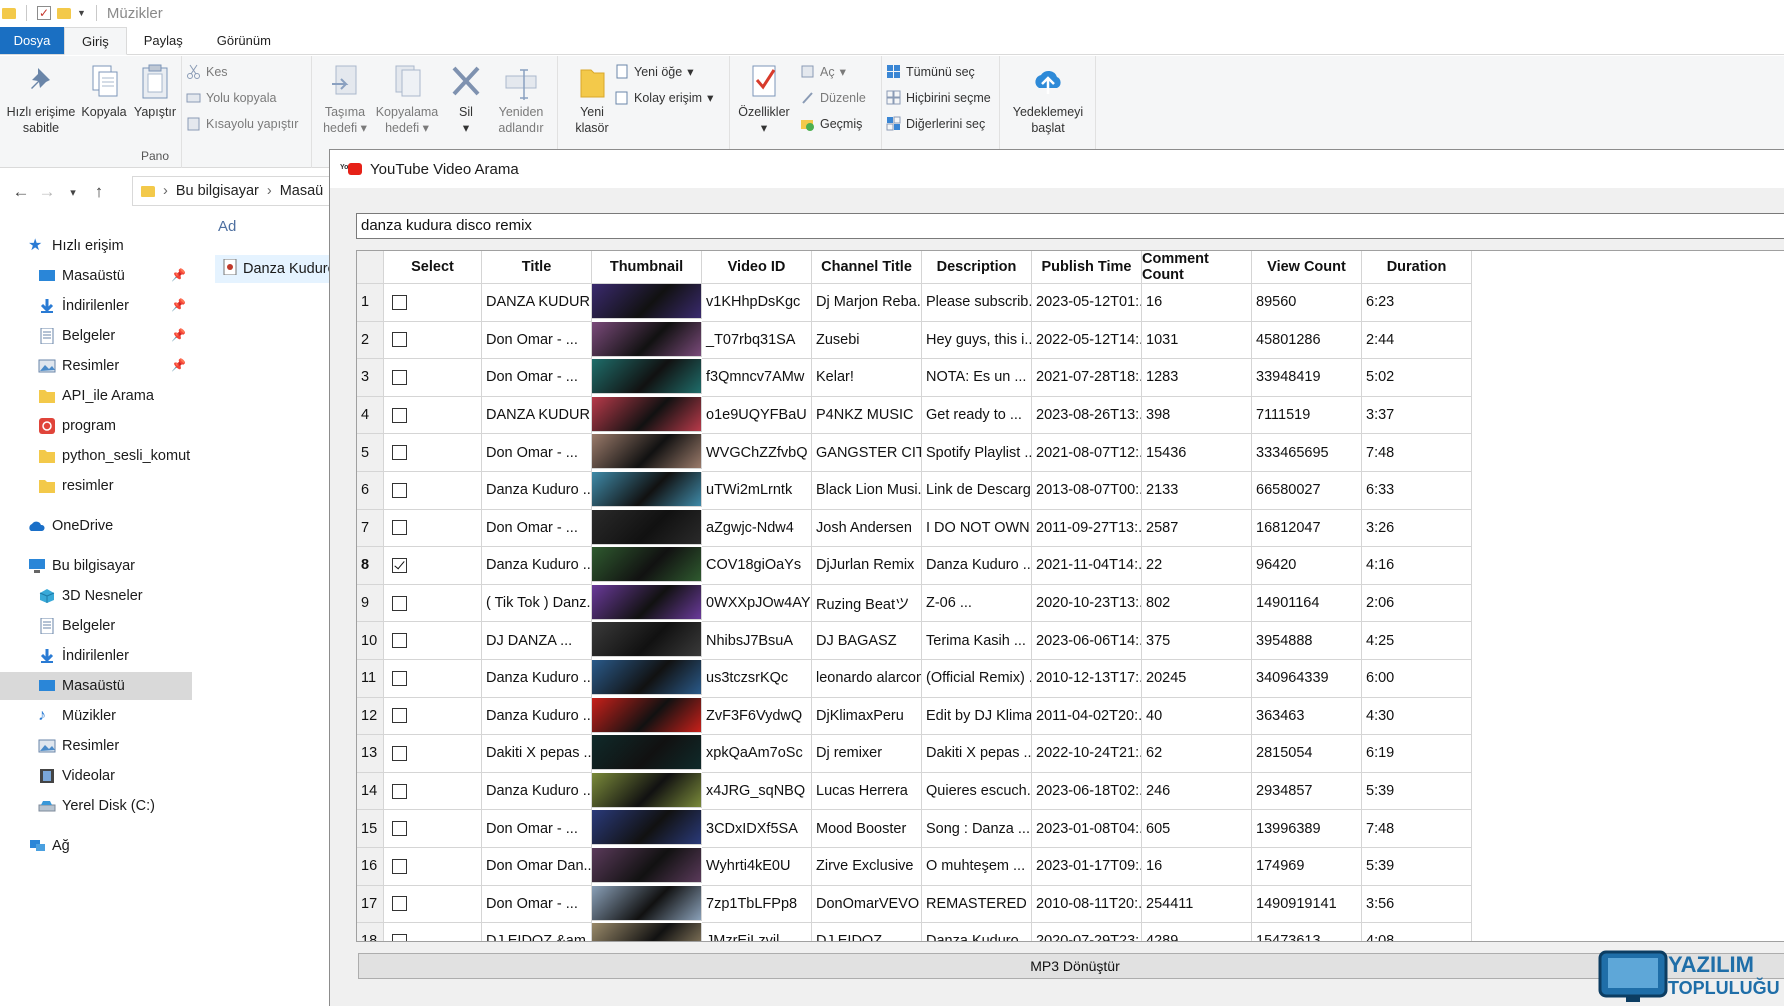 The image size is (1784, 1006). What do you see at coordinates (370, 566) in the screenshot?
I see `row-number: 8` at bounding box center [370, 566].